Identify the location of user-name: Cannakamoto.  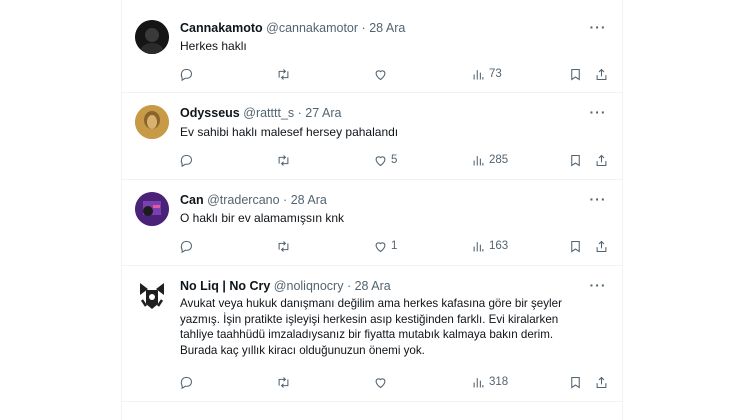
(221, 28).